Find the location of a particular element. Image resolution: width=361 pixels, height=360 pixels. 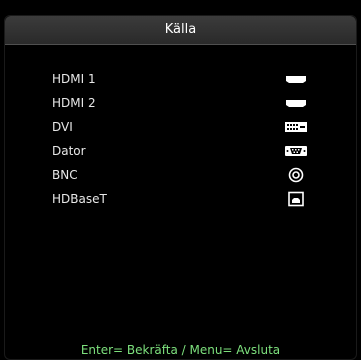

source-label: HDMI 2 is located at coordinates (74, 103).